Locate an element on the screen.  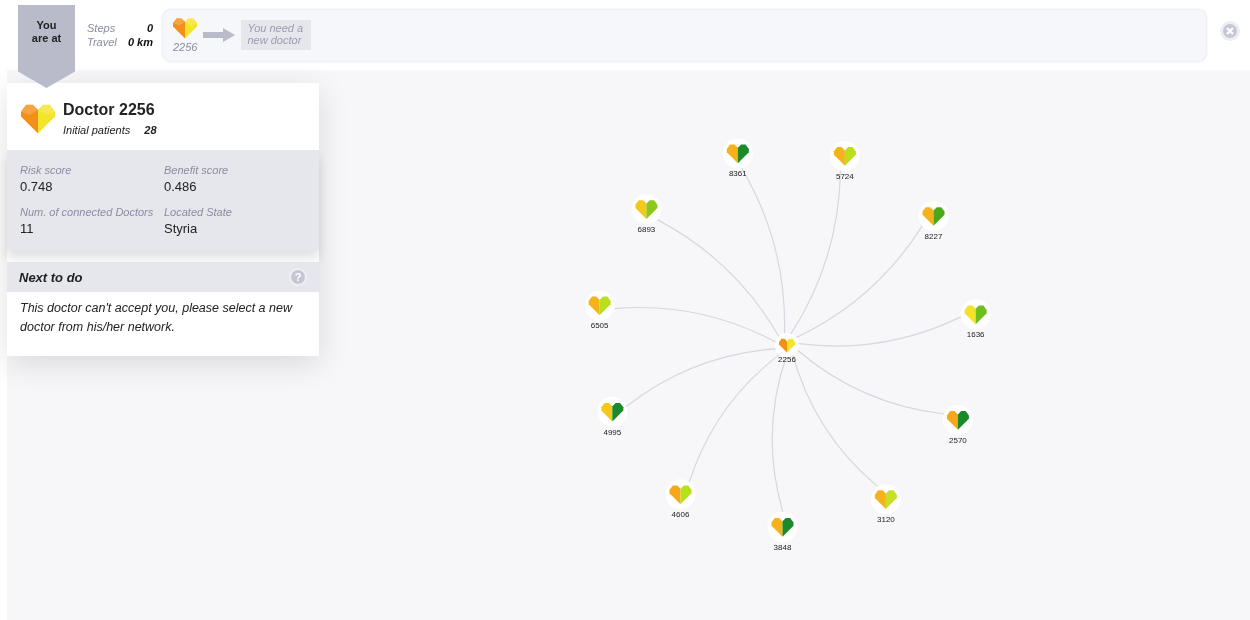
node-label: 6893 is located at coordinates (646, 230).